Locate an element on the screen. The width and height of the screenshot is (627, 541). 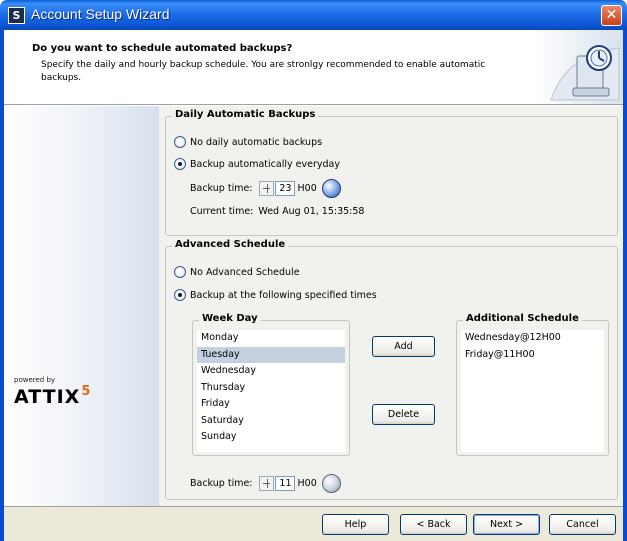
hour-field: 11 is located at coordinates (284, 483).